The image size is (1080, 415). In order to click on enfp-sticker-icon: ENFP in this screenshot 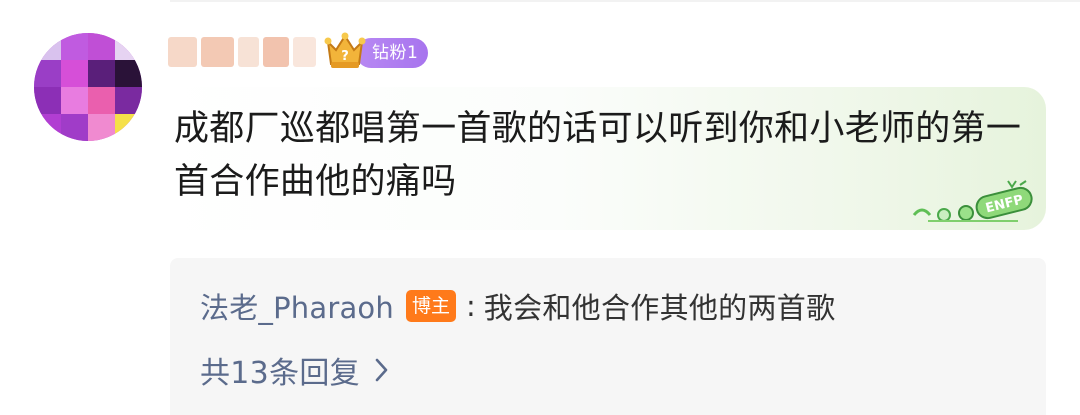, I will do `click(972, 201)`.